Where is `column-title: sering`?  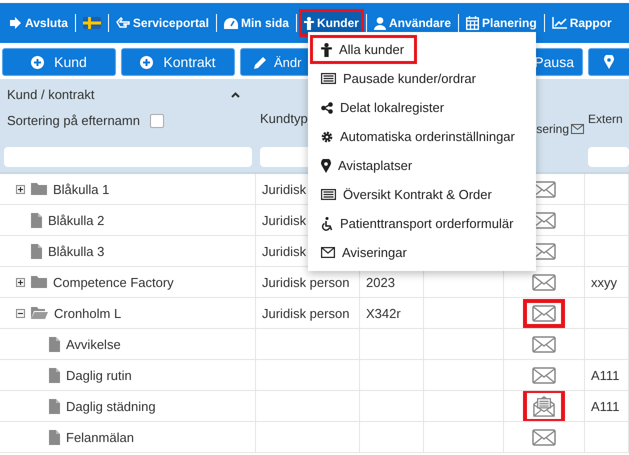 column-title: sering is located at coordinates (552, 129).